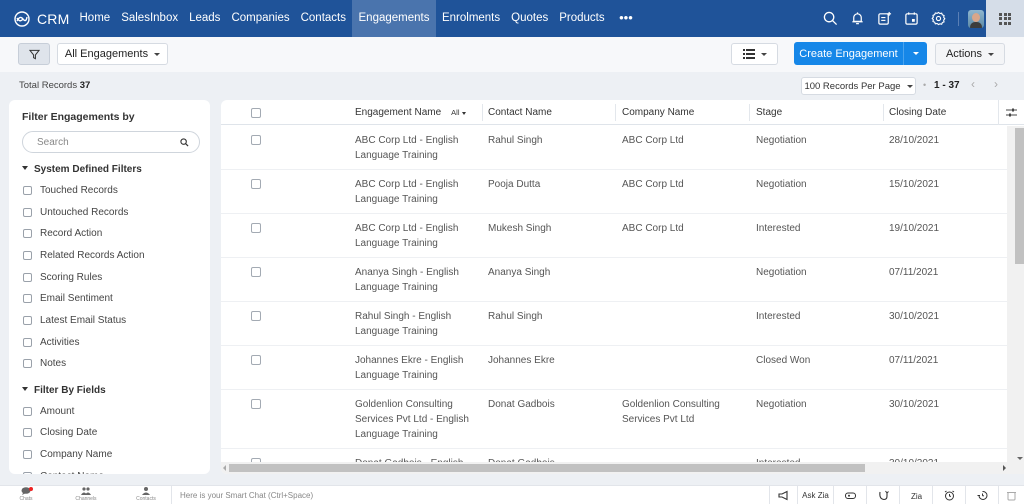 This screenshot has width=1024, height=504. I want to click on records-per-page-dropdown: 100 Records Per Page, so click(858, 86).